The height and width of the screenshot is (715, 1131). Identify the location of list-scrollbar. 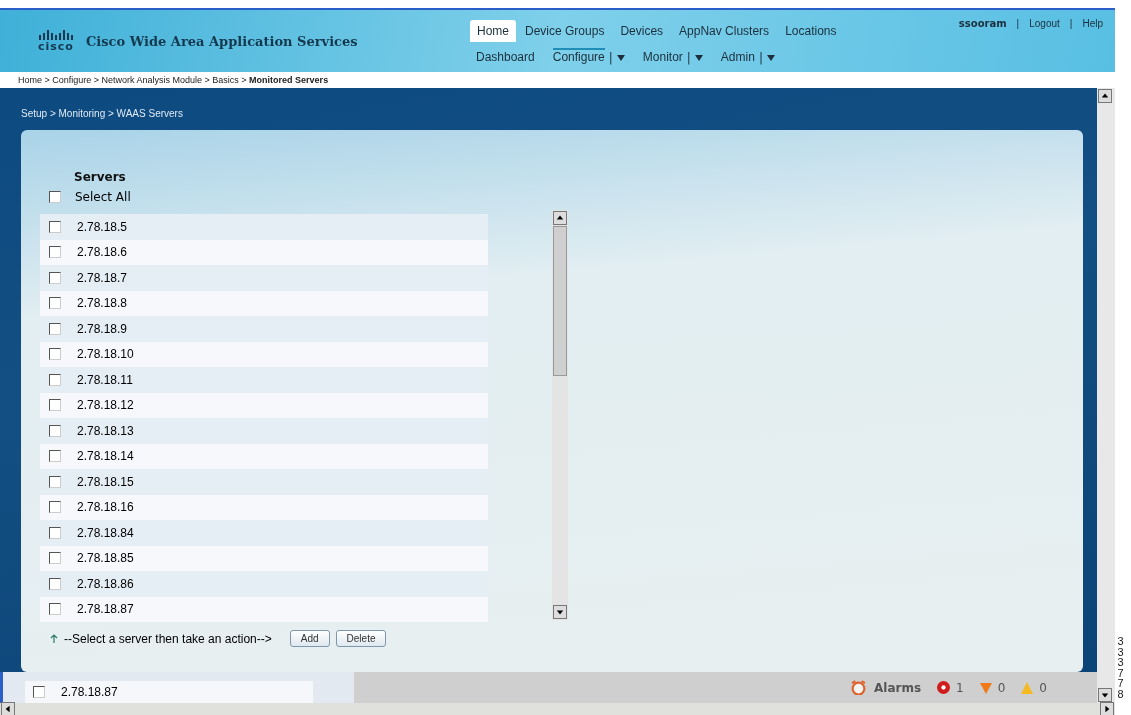
(560, 415).